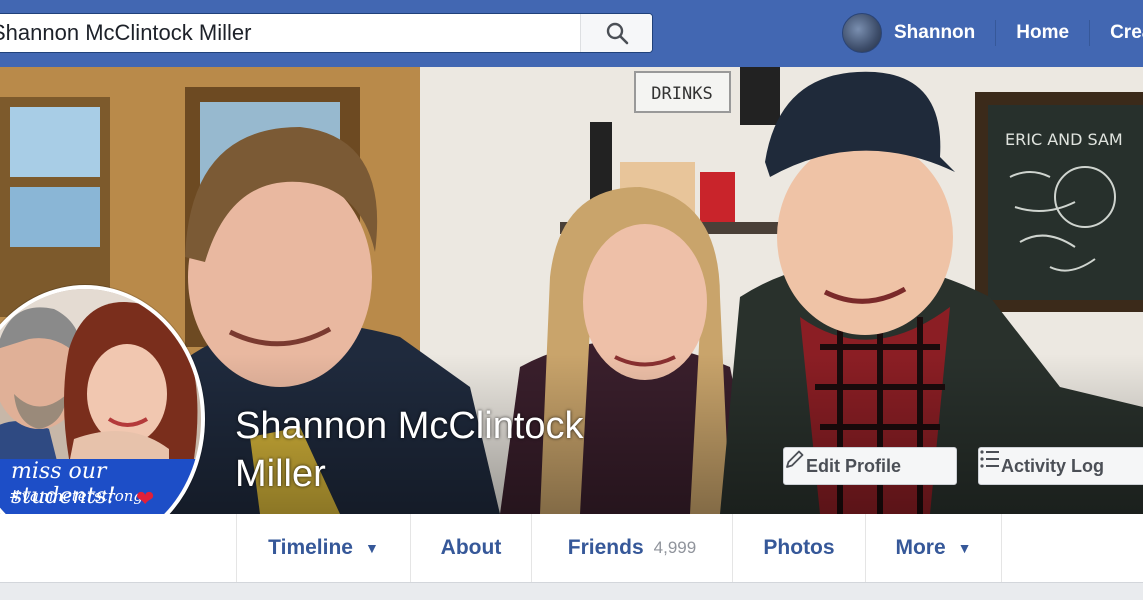 The width and height of the screenshot is (1143, 600). I want to click on nav-create-link: Create, so click(1116, 33).